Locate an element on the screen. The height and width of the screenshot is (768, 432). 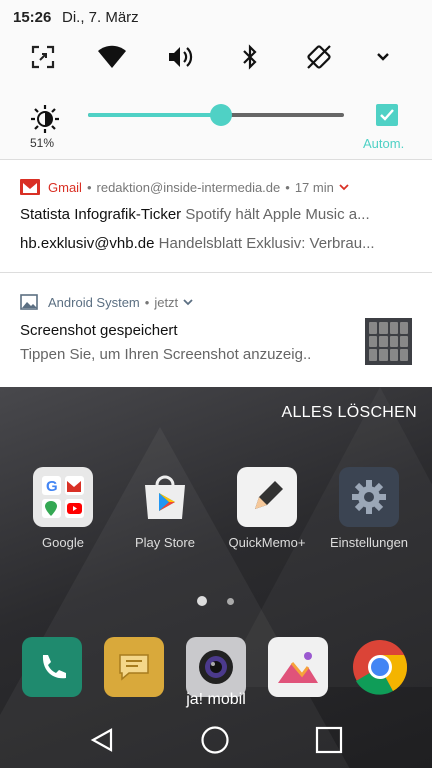
chrome-icon is located at coordinates (380, 667).